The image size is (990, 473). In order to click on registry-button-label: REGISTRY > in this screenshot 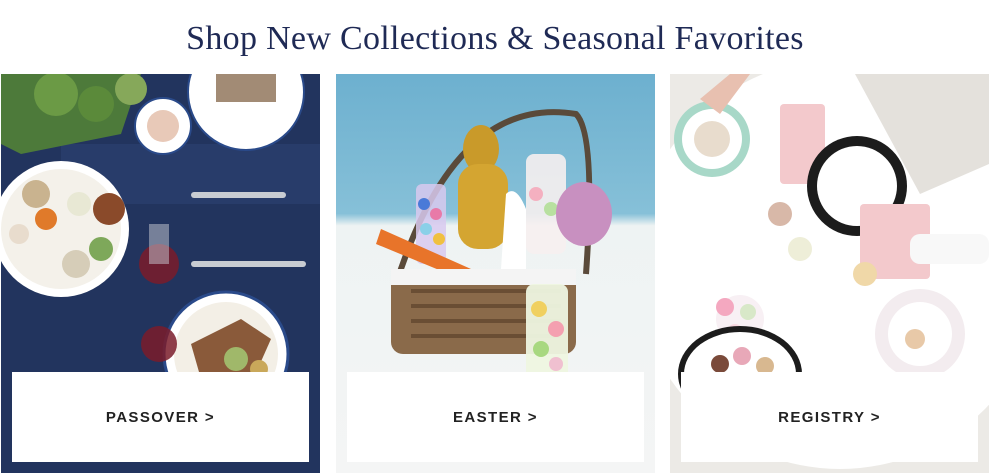, I will do `click(829, 417)`.